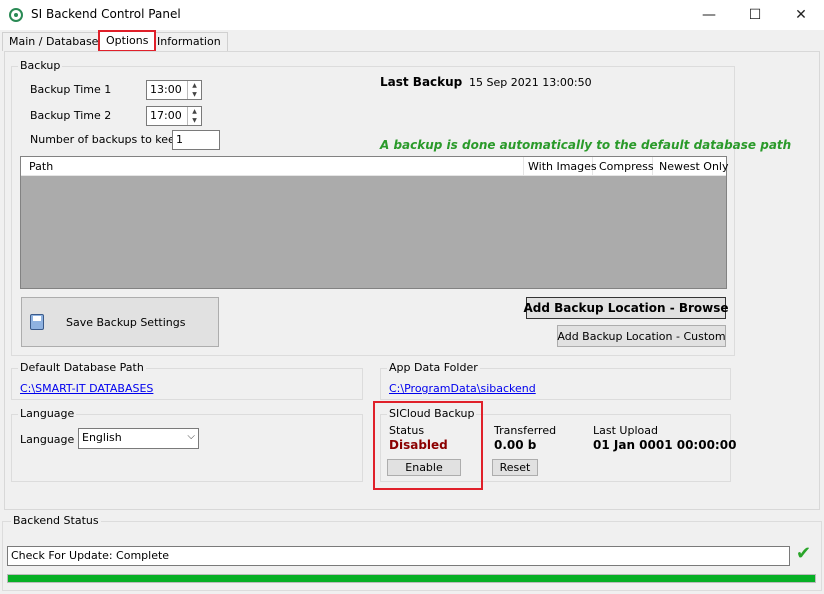 The image size is (824, 594). What do you see at coordinates (555, 380) in the screenshot?
I see `app-data-folder-group: App Data Folder C:\ProgramData\sibackend` at bounding box center [555, 380].